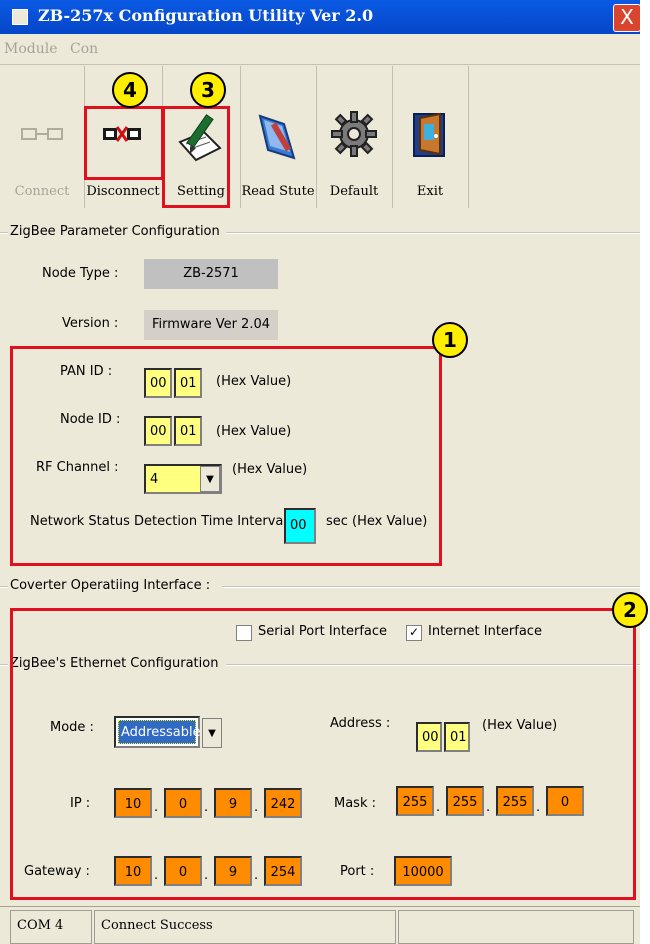 The width and height of the screenshot is (650, 944). Describe the element at coordinates (51, 927) in the screenshot. I see `status-port: COM 4` at that location.